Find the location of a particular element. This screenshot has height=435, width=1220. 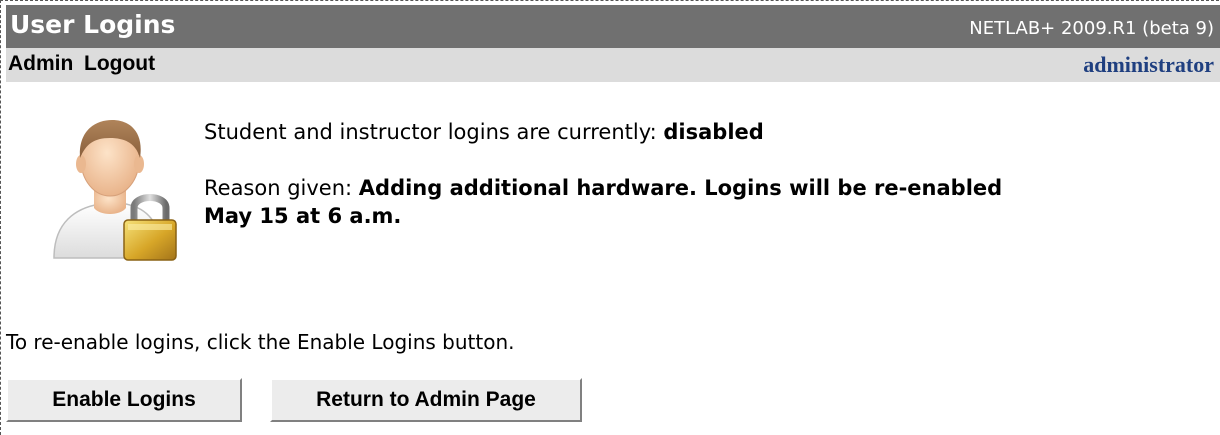

current-user-link: administrator is located at coordinates (1148, 65).